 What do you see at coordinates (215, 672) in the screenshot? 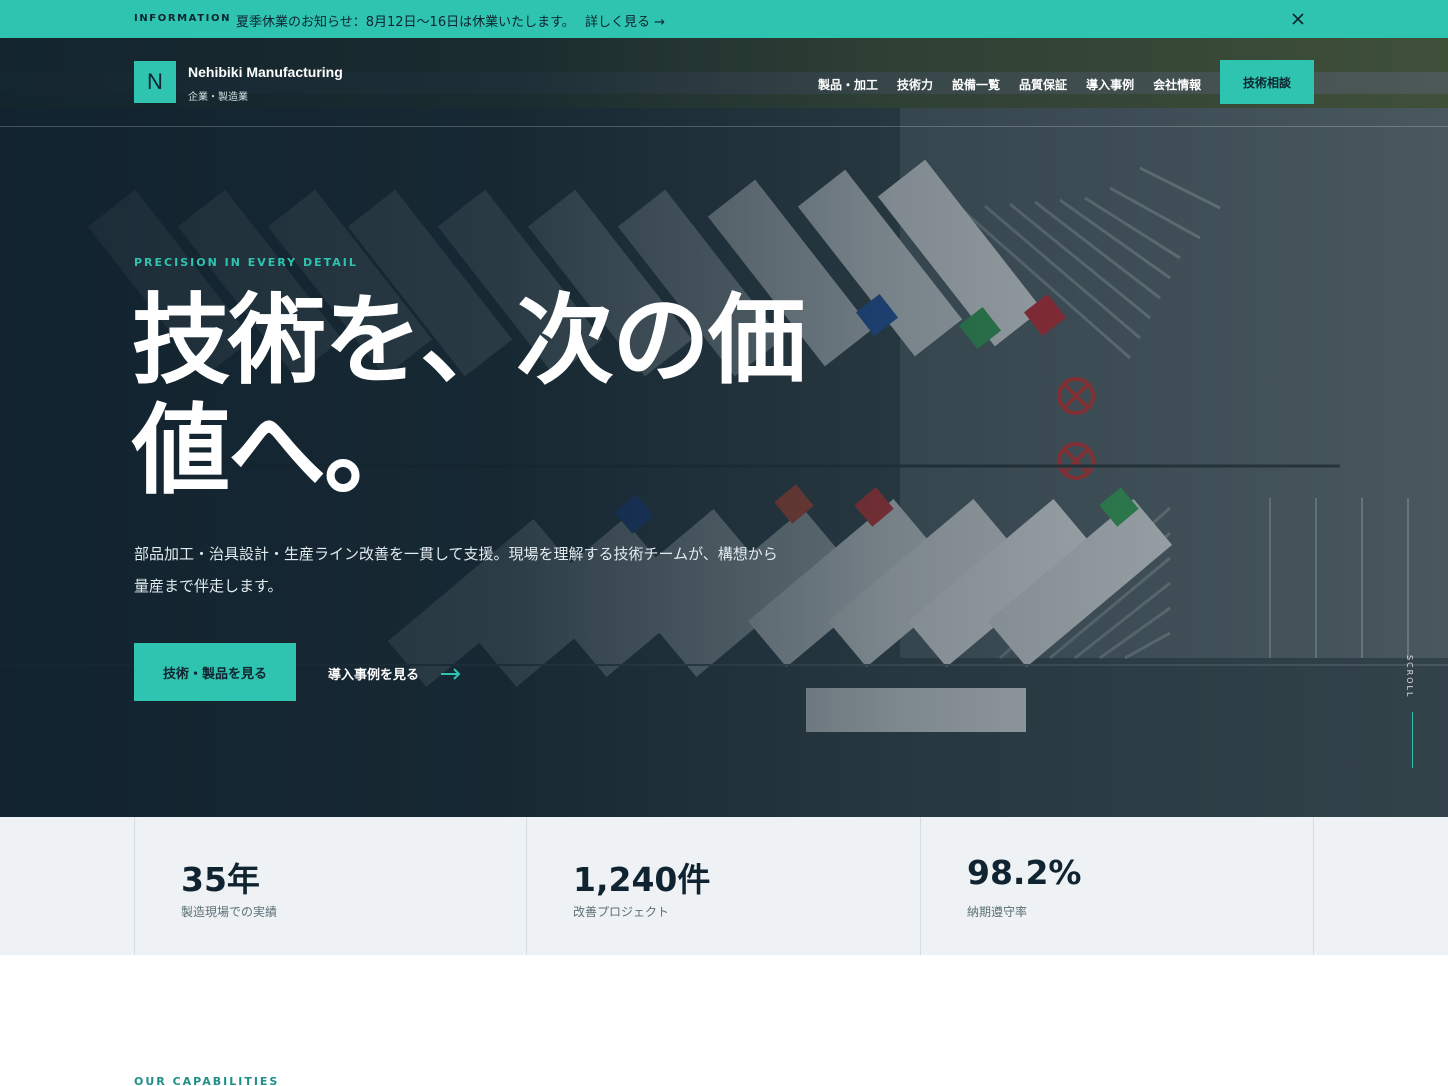
I see `products-button: 技術・製品を見る` at bounding box center [215, 672].